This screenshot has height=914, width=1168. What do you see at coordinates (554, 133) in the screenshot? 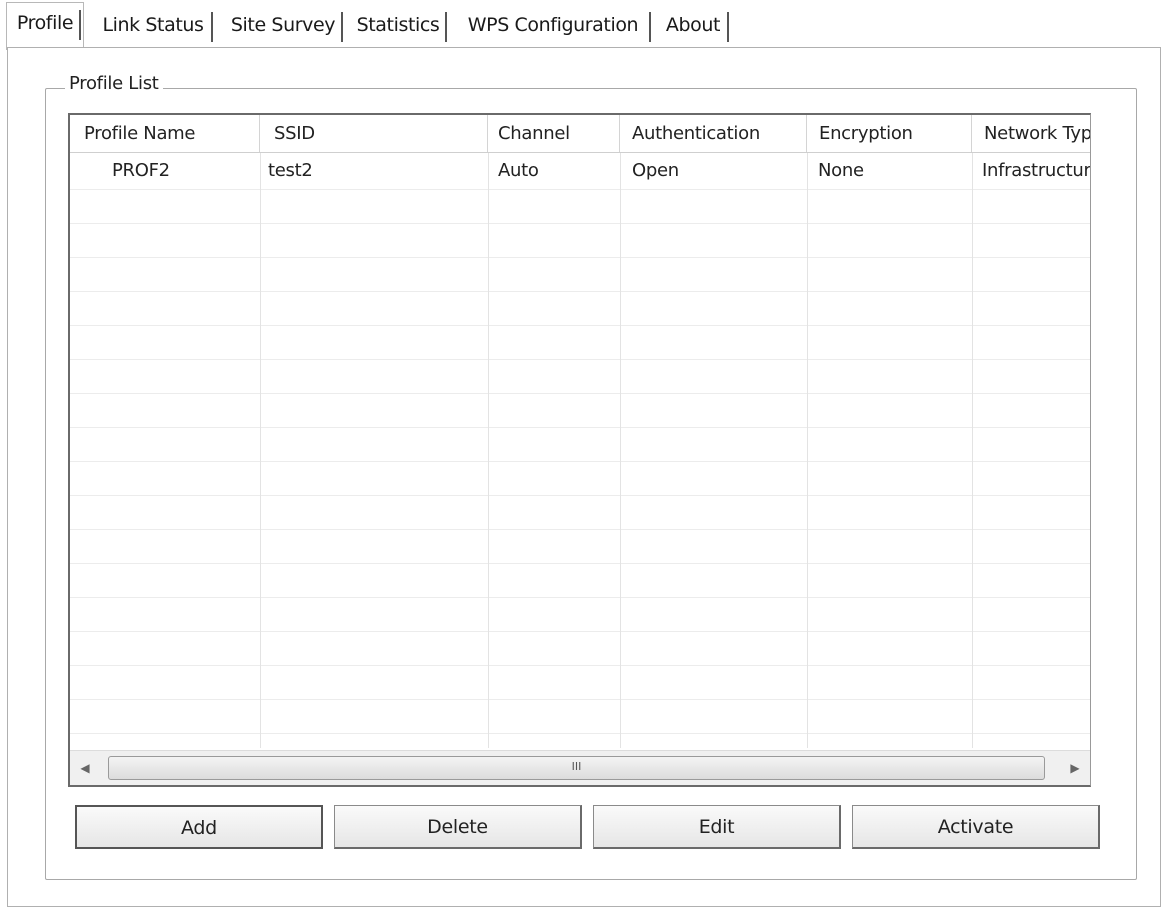
I see `column-header-channel: Channel` at bounding box center [554, 133].